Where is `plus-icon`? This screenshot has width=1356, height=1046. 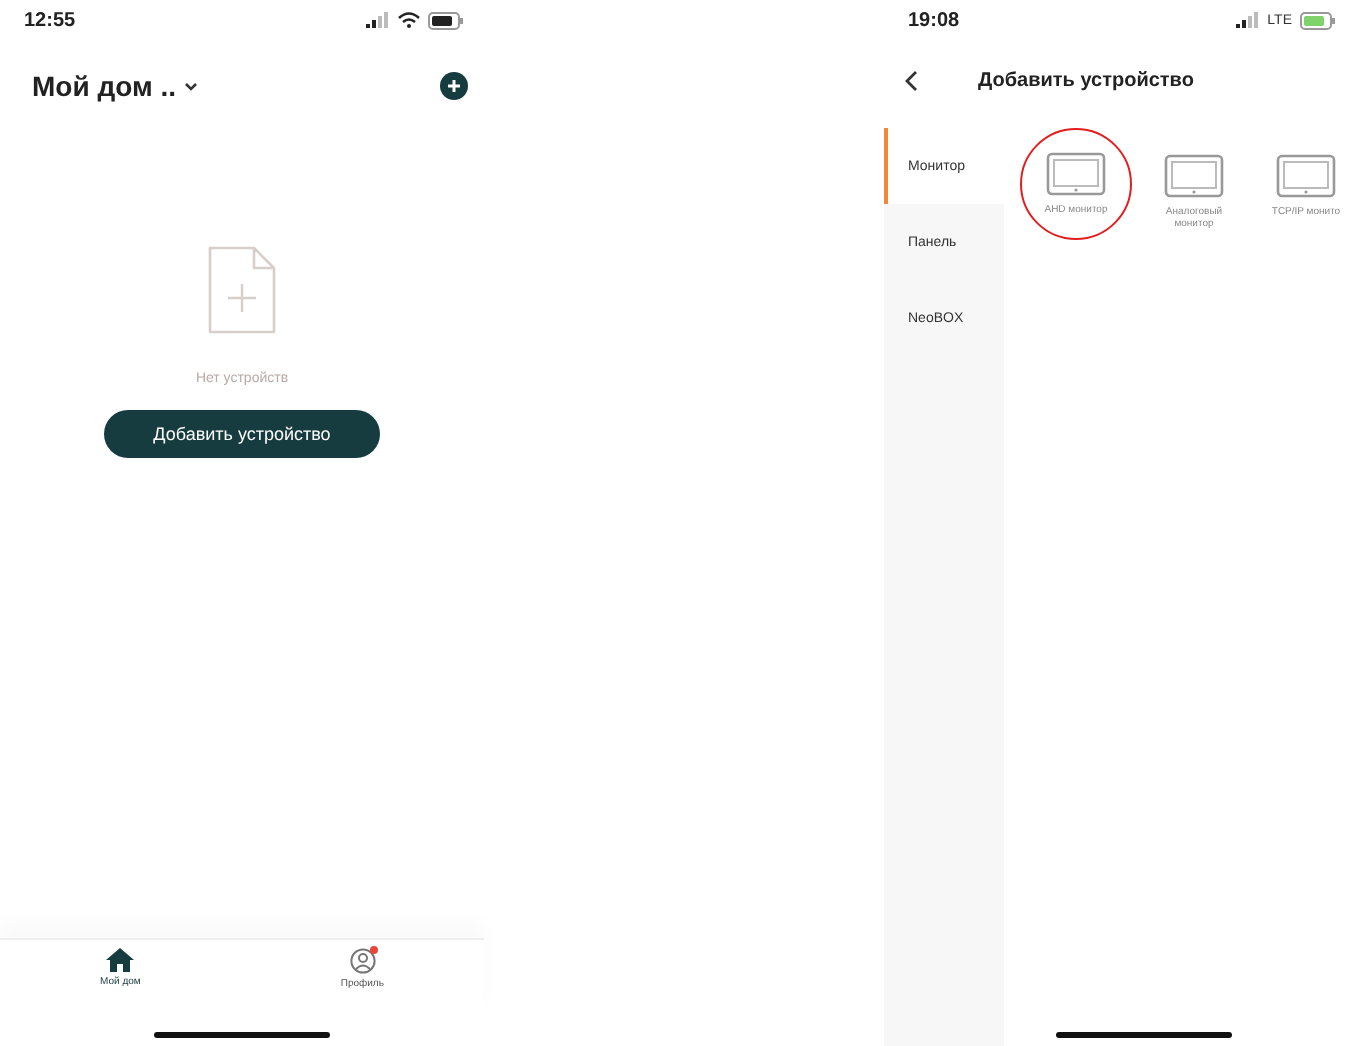
plus-icon is located at coordinates (454, 86).